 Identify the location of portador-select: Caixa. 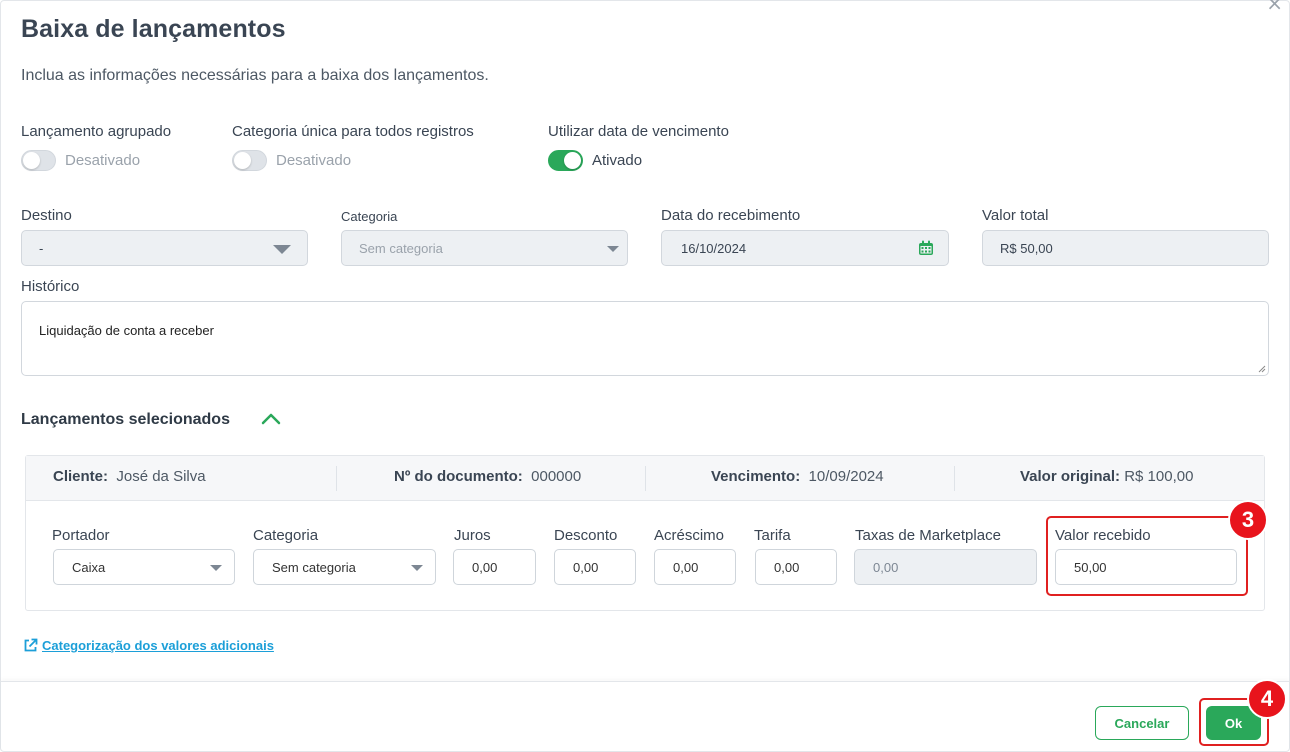
(144, 567).